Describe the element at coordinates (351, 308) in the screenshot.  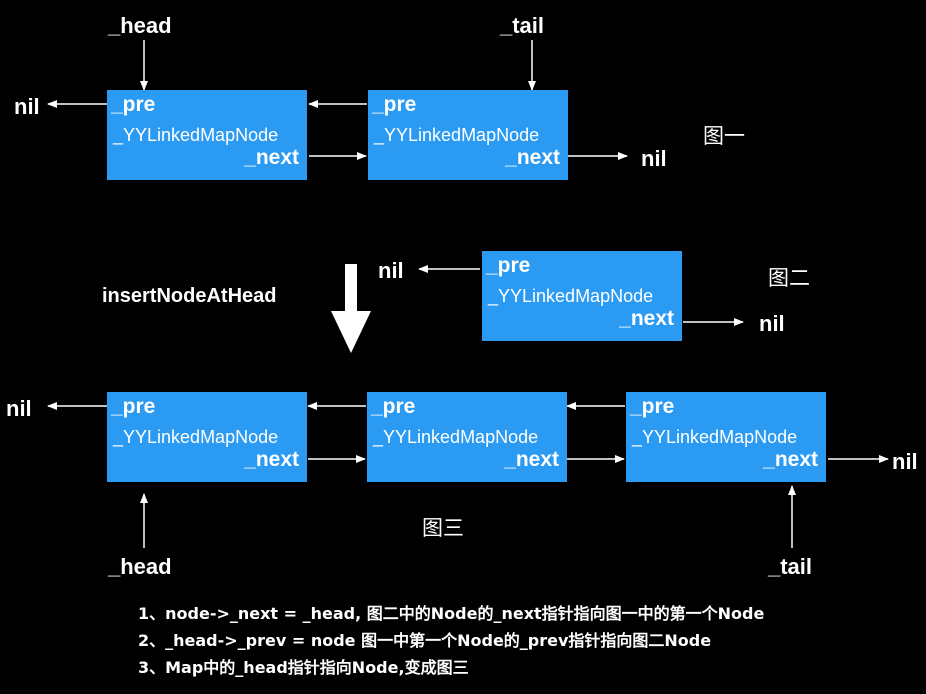
I see `insert-down-arrow` at that location.